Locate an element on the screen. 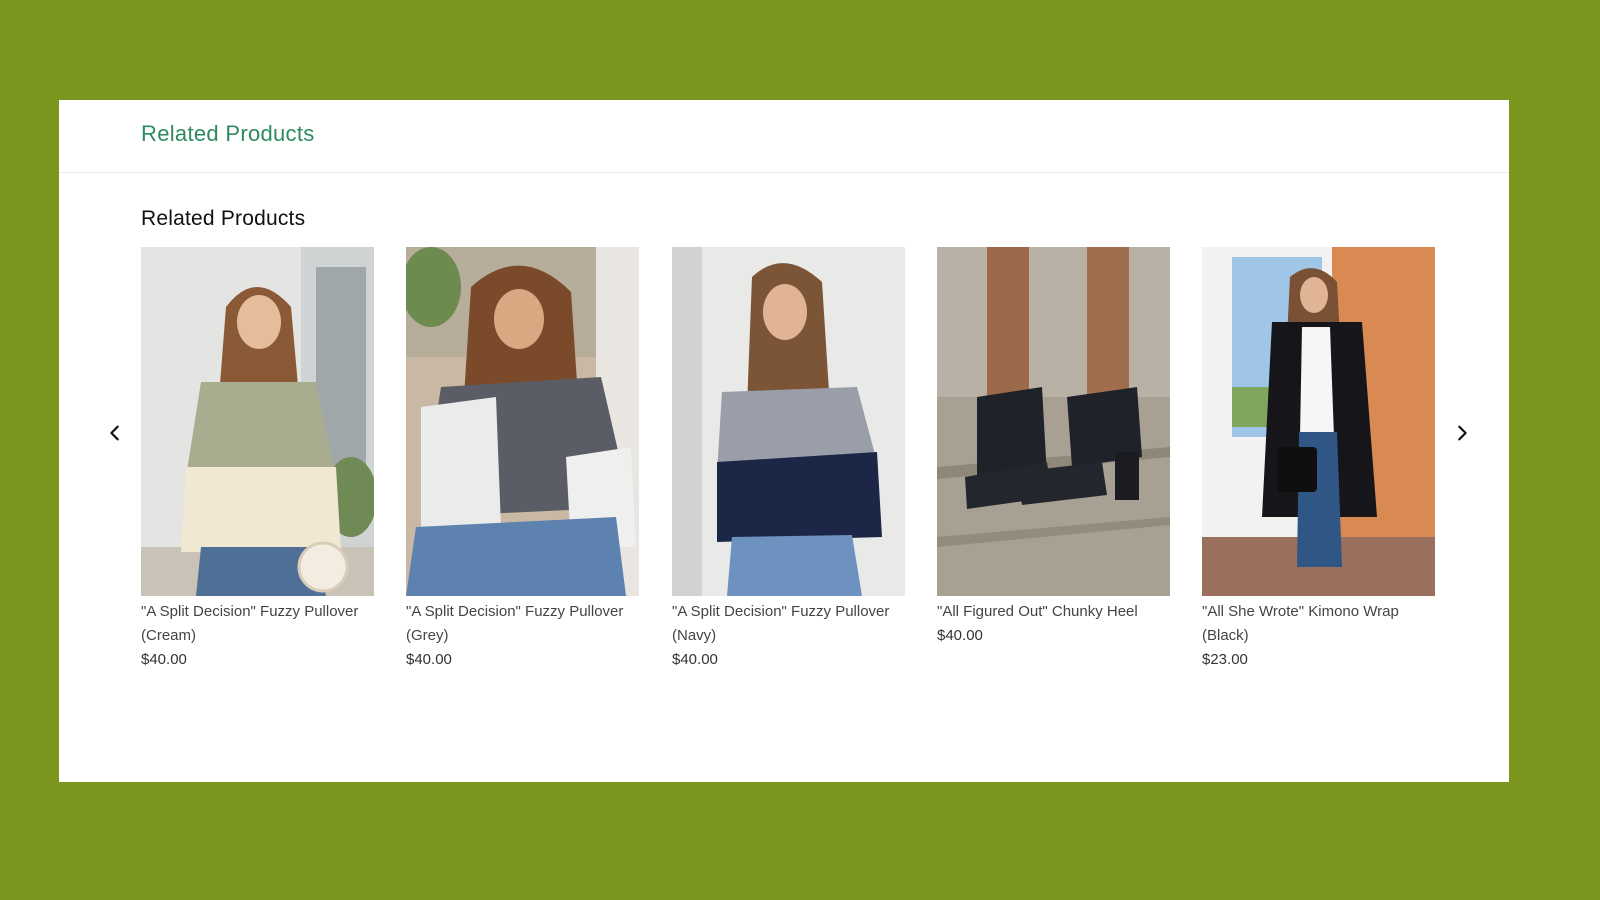  chevron-right-icon is located at coordinates (1462, 435).